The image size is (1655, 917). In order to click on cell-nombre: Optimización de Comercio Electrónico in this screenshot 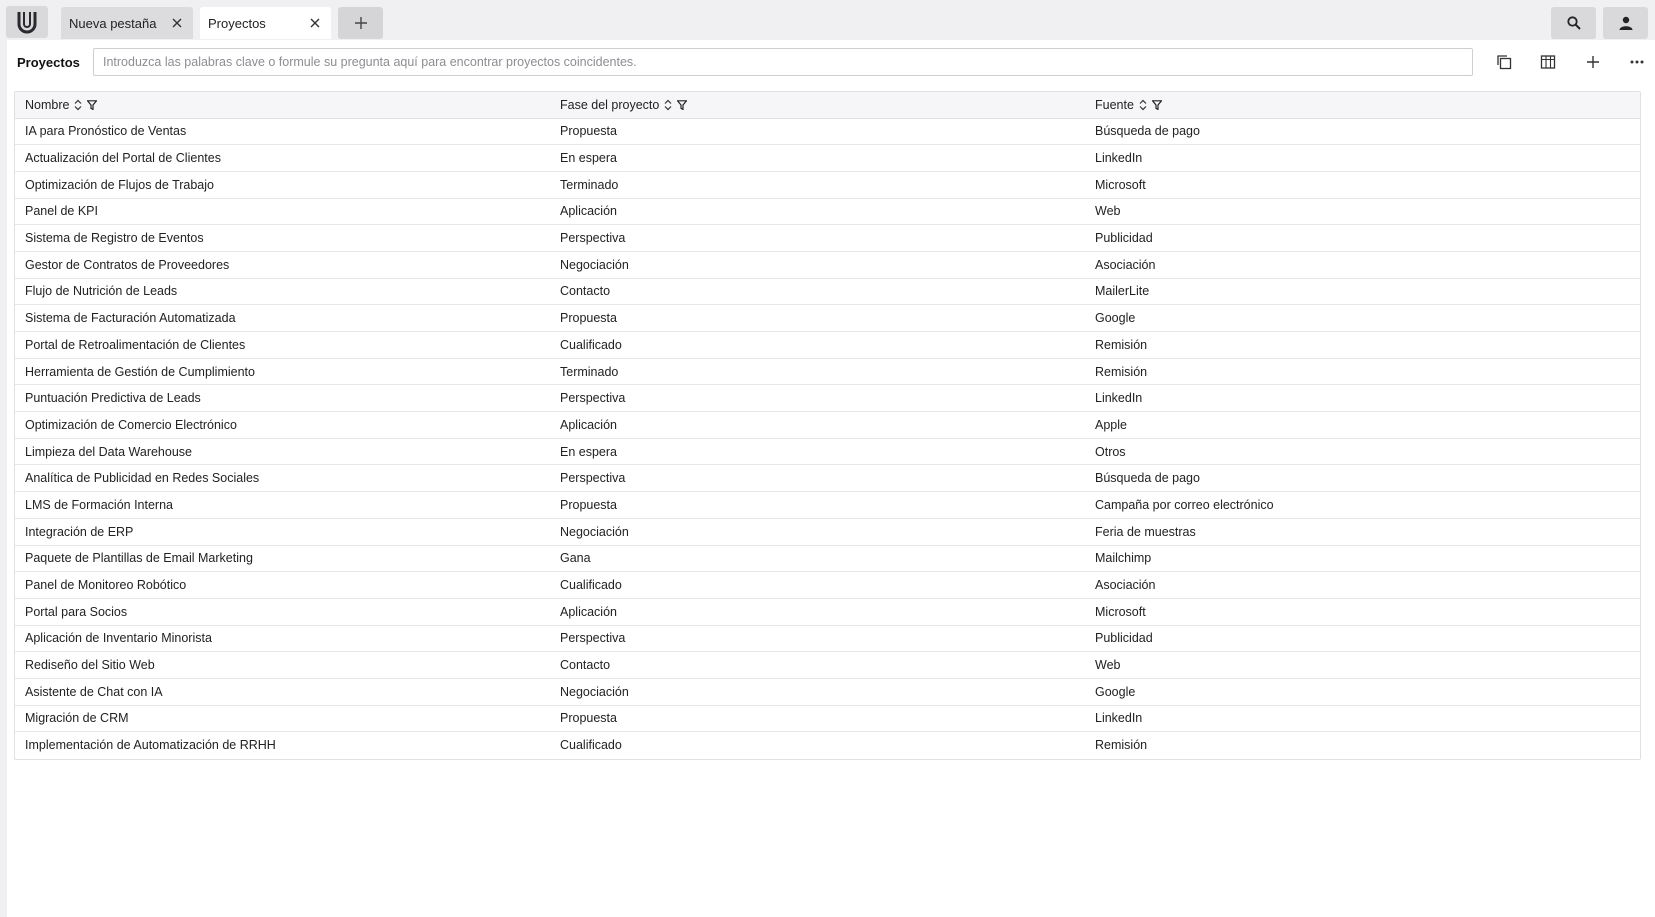, I will do `click(282, 425)`.